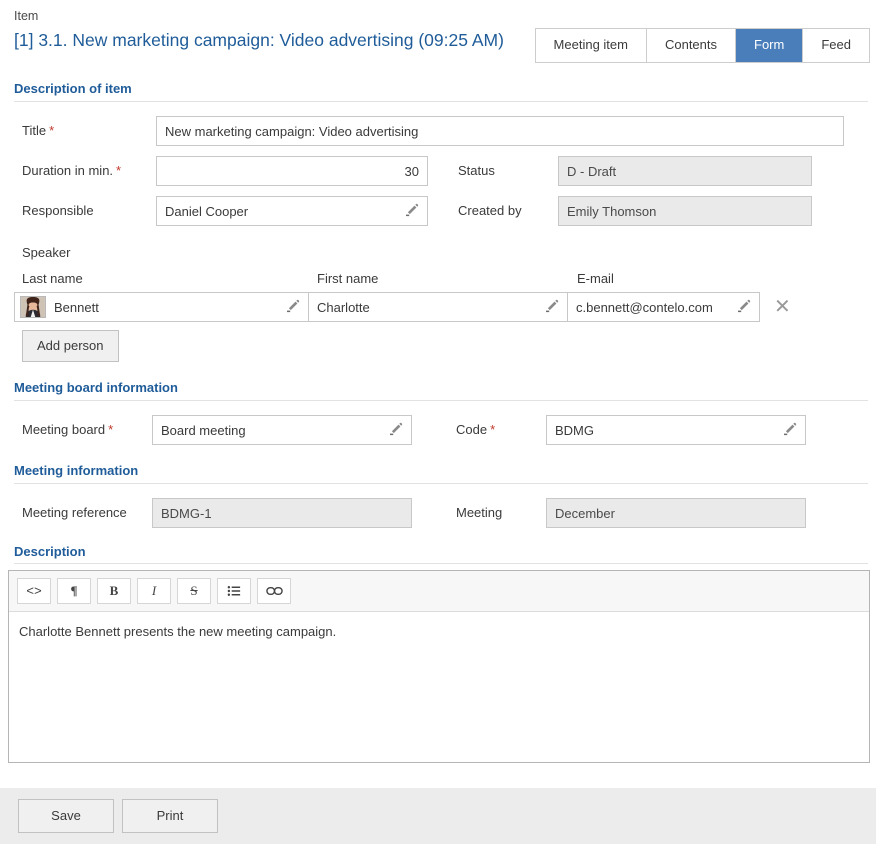 The width and height of the screenshot is (876, 844). I want to click on strikethrough-icon: S, so click(194, 591).